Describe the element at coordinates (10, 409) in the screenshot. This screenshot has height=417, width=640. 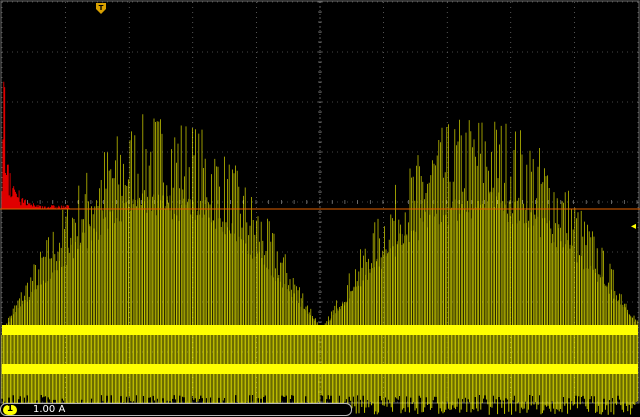
I see `channel-1-badge: 1` at that location.